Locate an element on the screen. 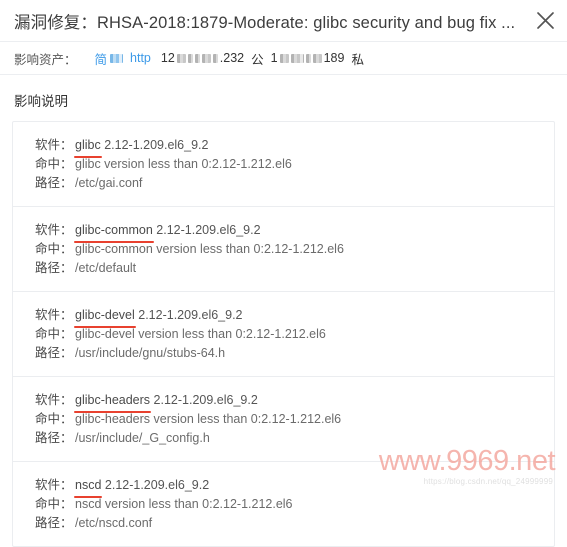 The width and height of the screenshot is (567, 547). software-value: glibc-common 2.12-1.209.el6_9.2 is located at coordinates (167, 232).